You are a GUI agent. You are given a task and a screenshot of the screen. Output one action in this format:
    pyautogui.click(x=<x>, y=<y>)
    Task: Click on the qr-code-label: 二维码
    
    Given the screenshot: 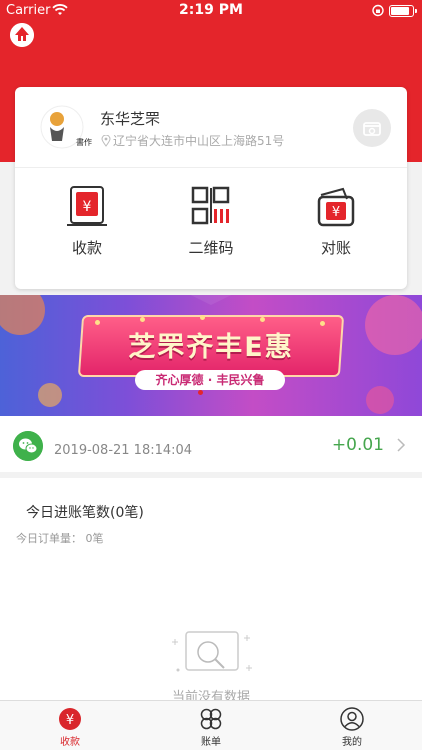 What is the action you would take?
    pyautogui.click(x=211, y=248)
    